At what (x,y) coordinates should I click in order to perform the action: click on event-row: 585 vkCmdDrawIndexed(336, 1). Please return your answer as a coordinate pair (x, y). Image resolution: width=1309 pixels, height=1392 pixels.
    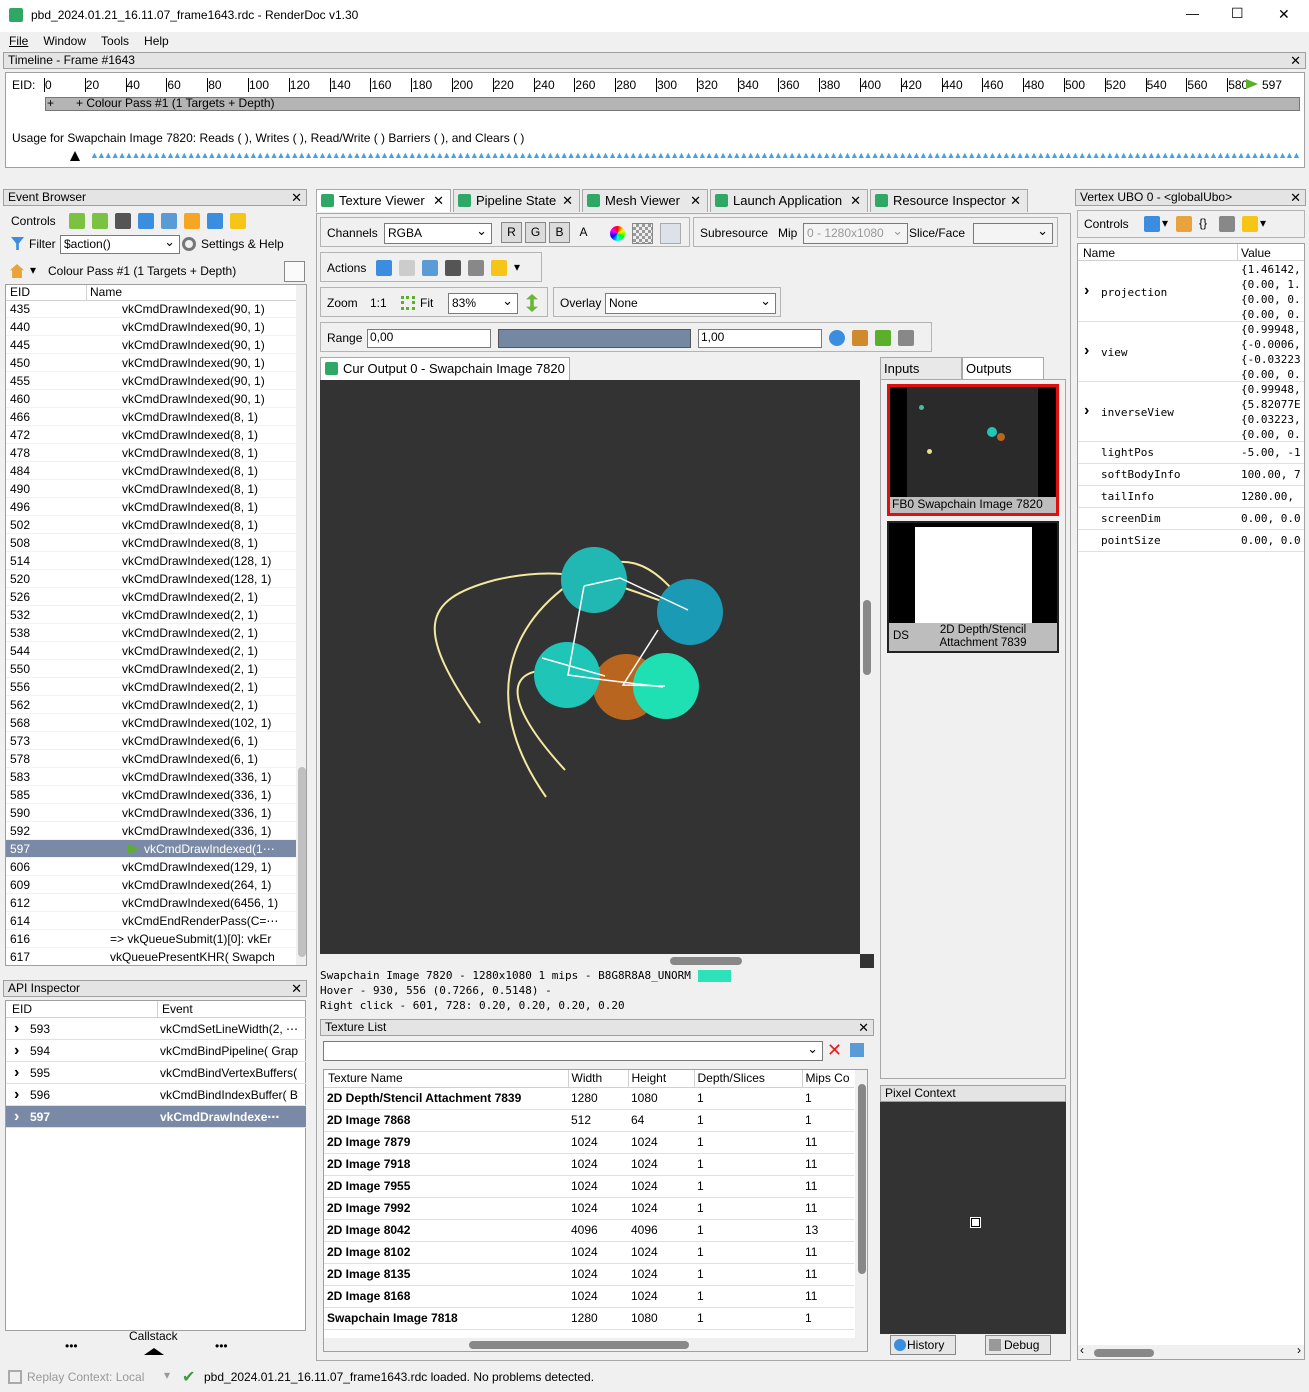
    Looking at the image, I should click on (151, 795).